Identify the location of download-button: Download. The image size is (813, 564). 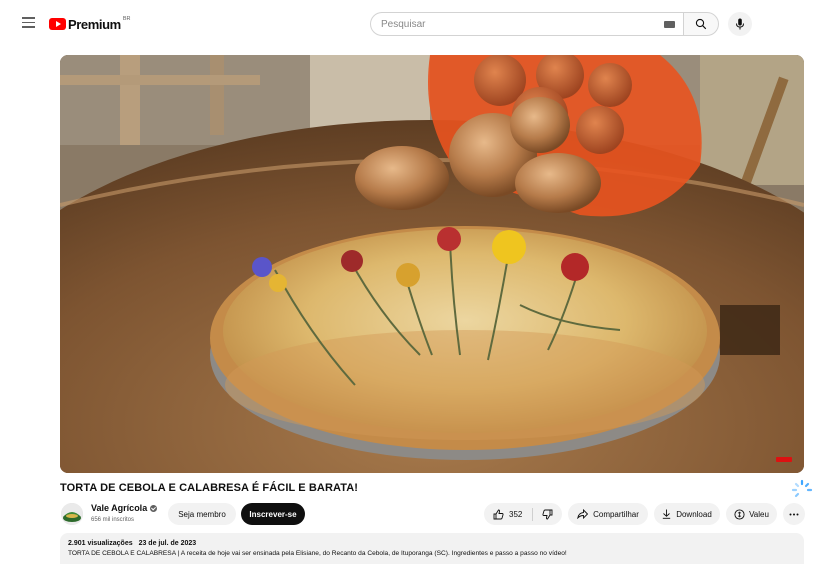
(687, 514).